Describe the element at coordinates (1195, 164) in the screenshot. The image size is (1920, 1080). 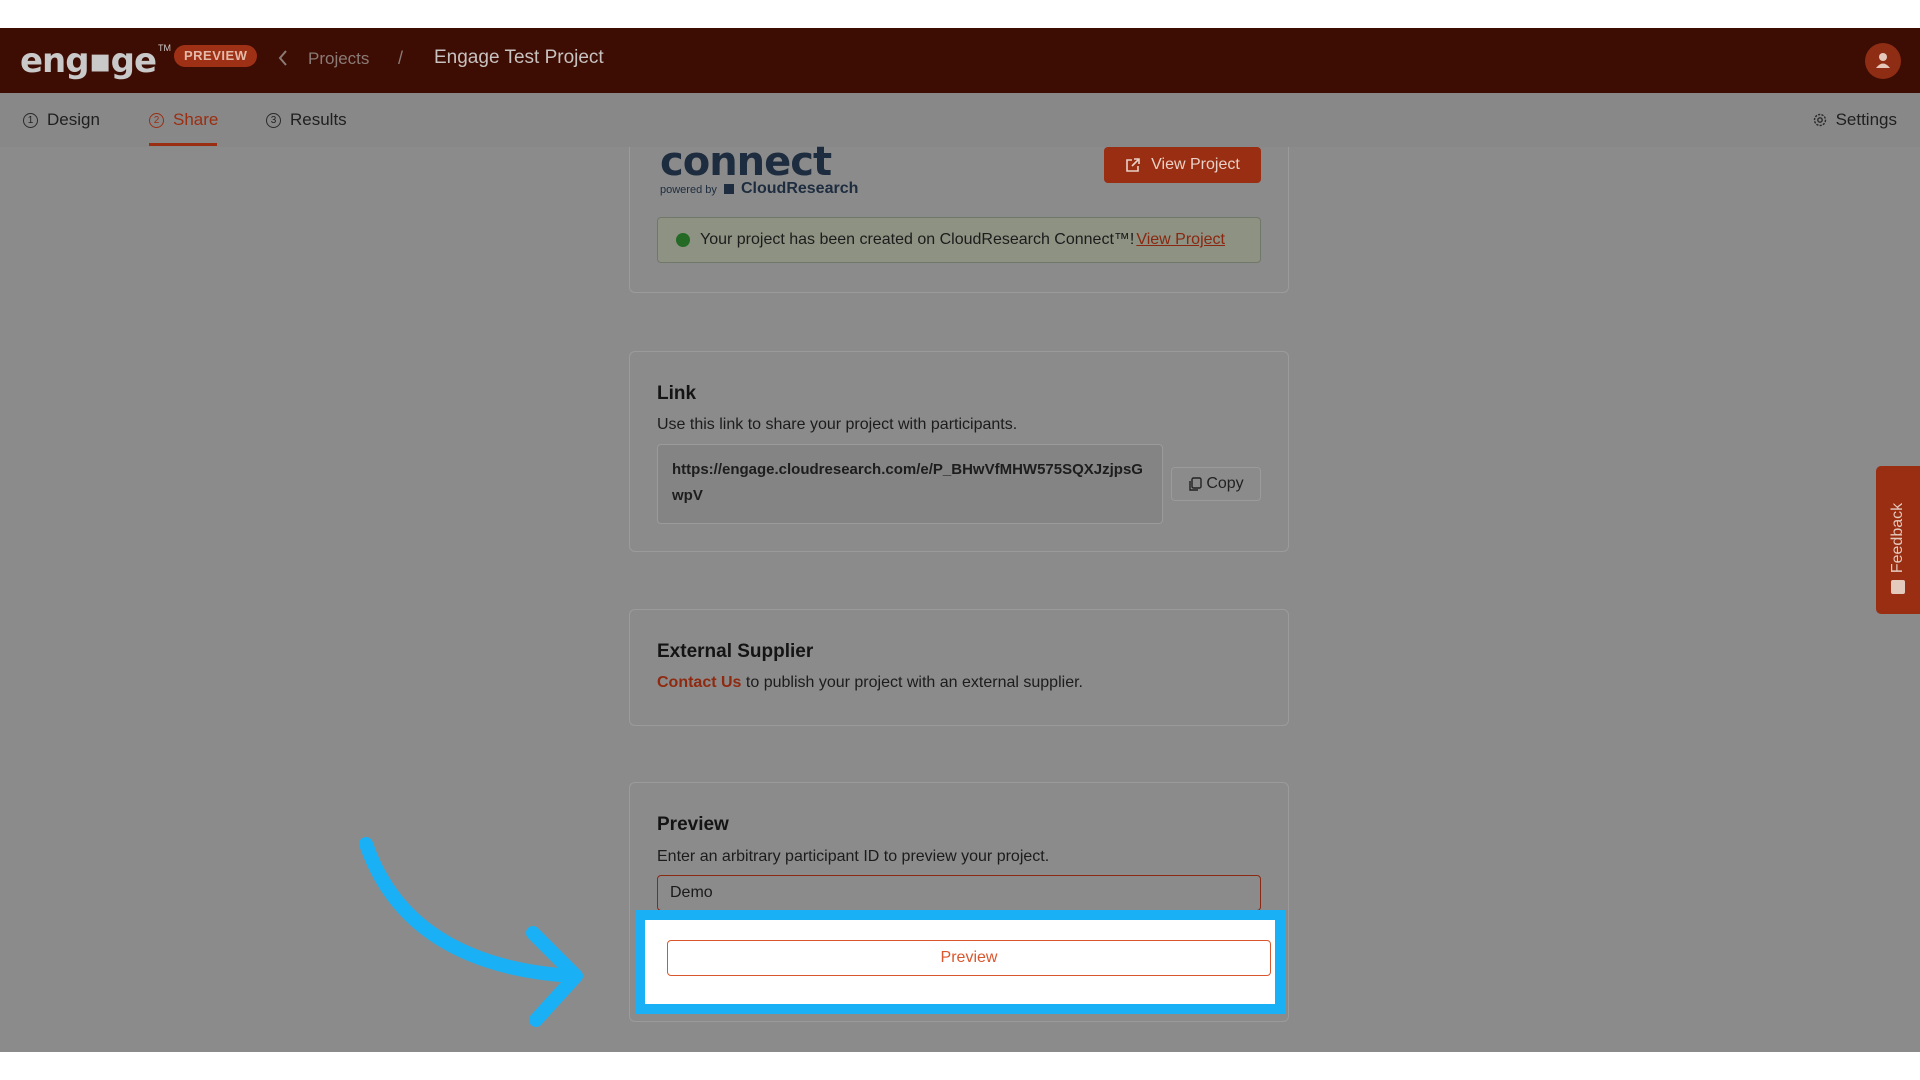
I see `view-project-label: View Project` at that location.